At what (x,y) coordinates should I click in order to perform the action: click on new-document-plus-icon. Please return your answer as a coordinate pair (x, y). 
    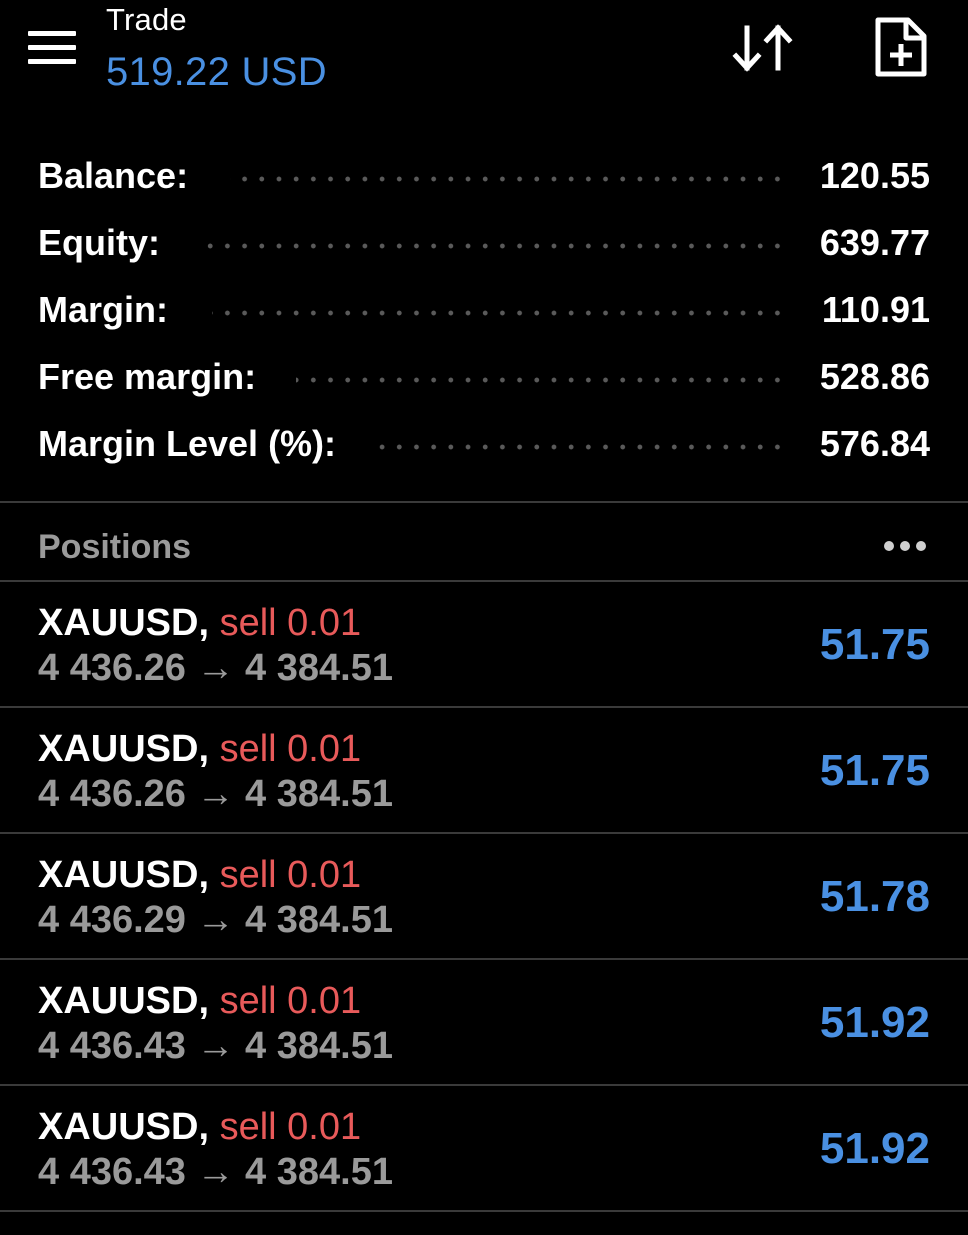
    Looking at the image, I should click on (901, 47).